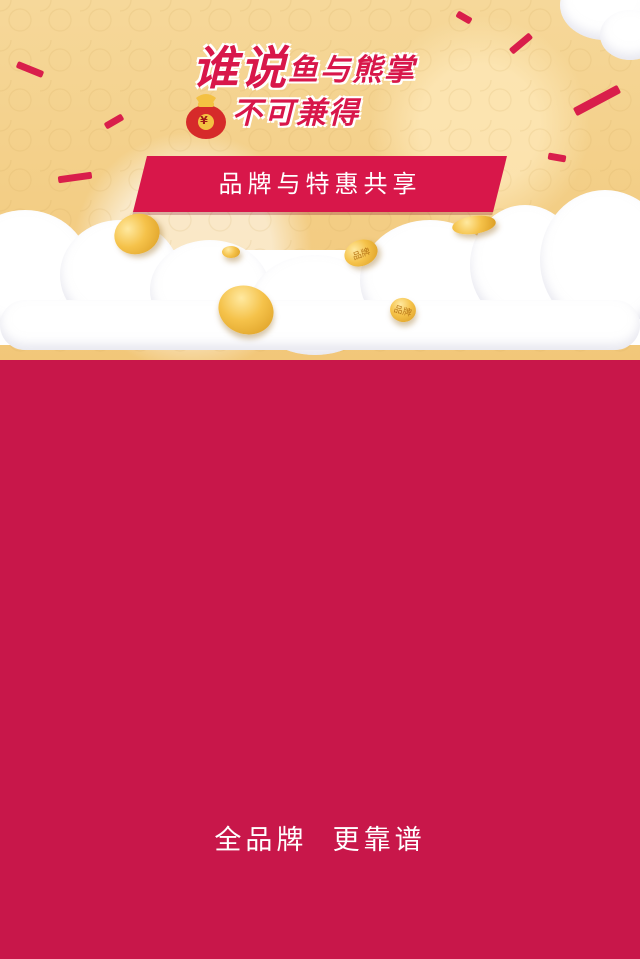  I want to click on cloud-puff, so click(320, 325).